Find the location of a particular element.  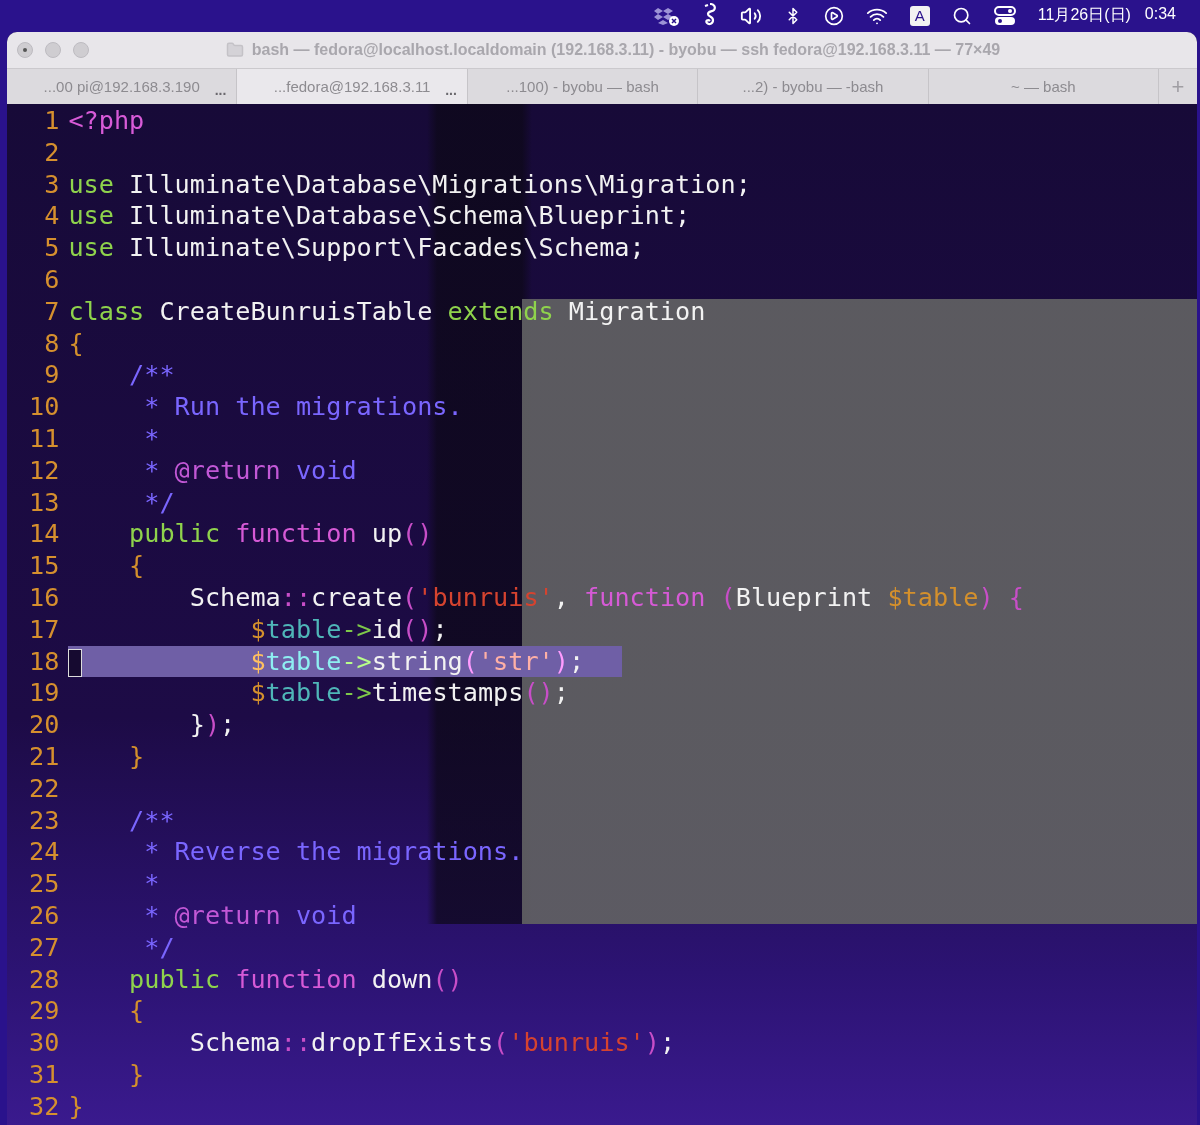

tab-label: ~ — bash is located at coordinates (1043, 86).